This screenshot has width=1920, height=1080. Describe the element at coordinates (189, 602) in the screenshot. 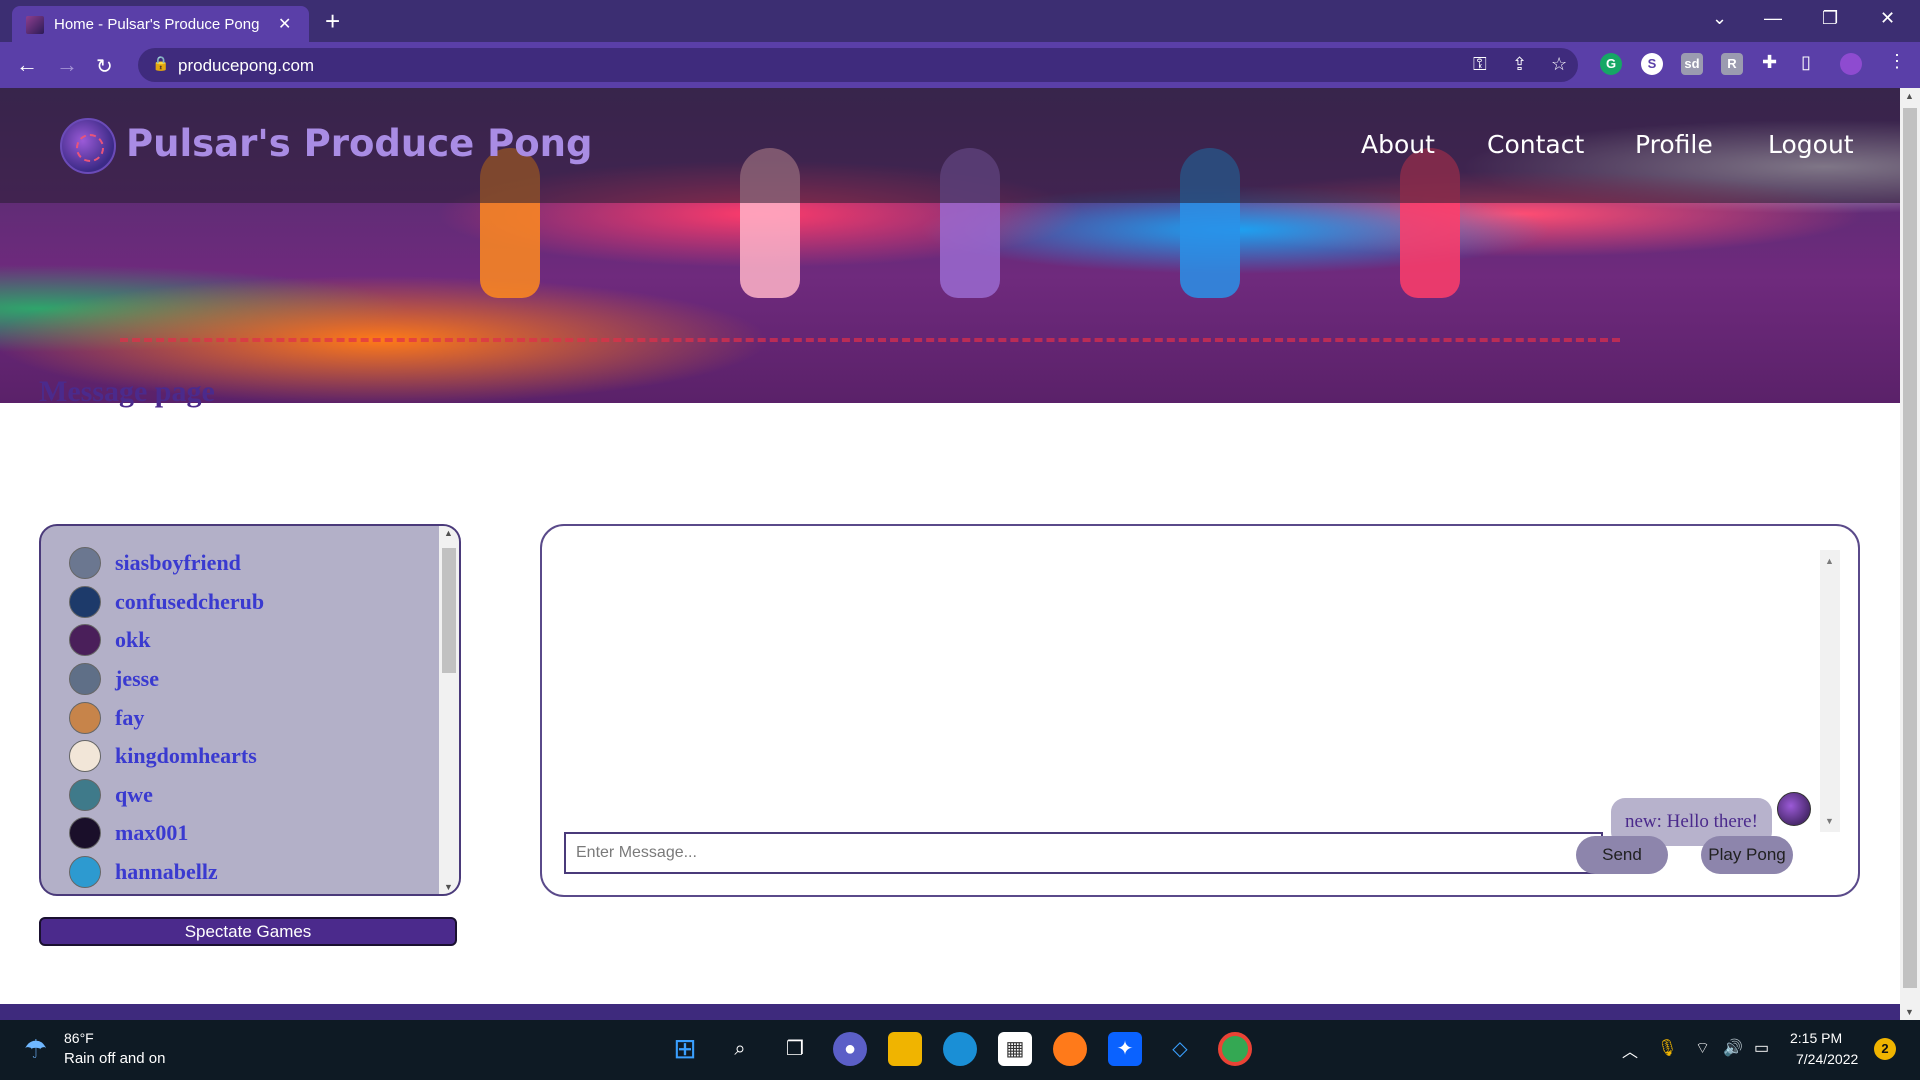

I see `user-name-link: confusedcherub` at that location.